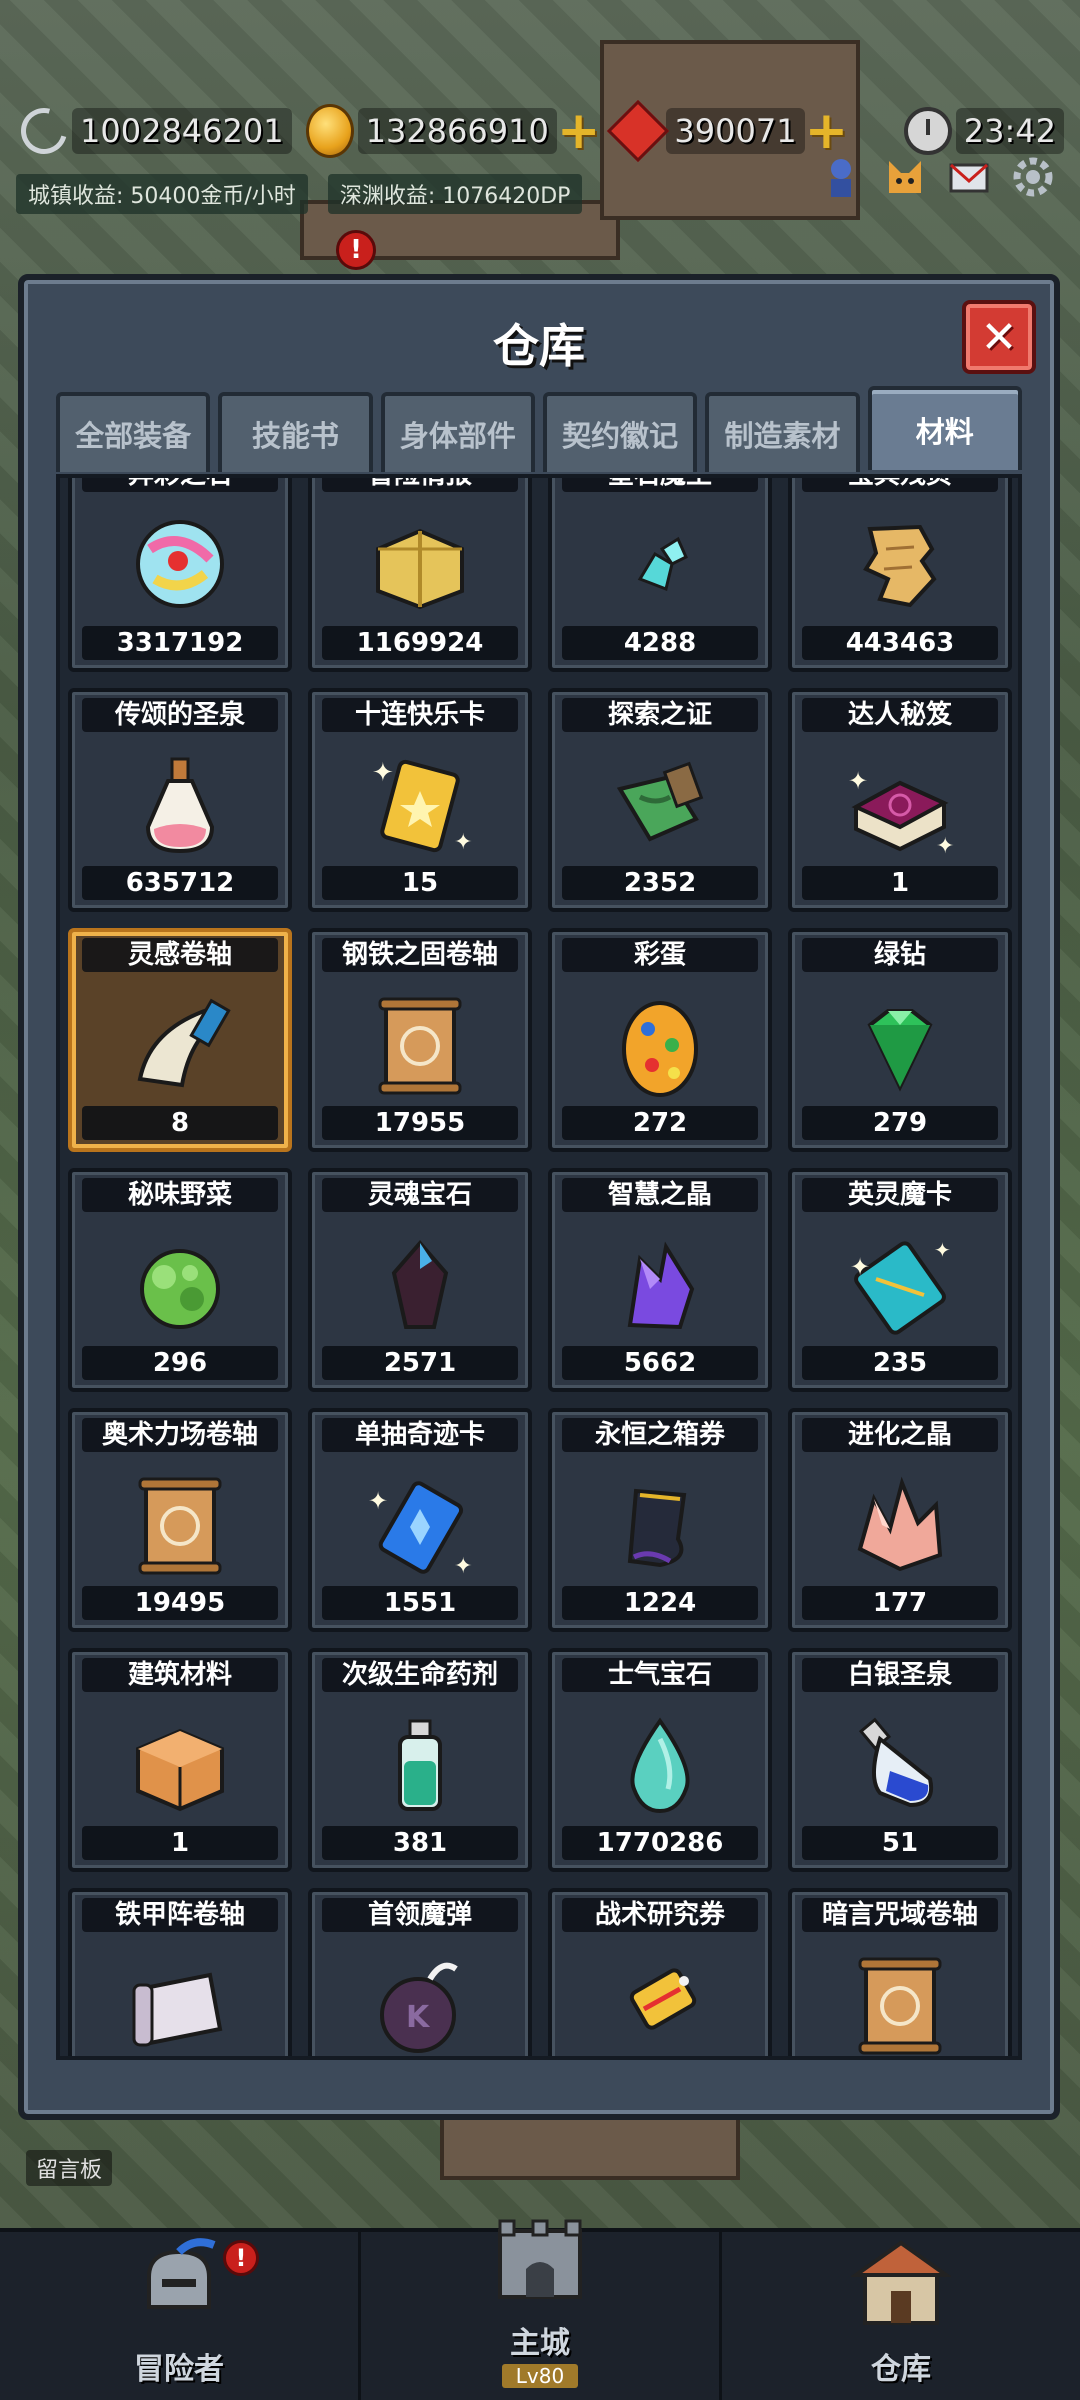  What do you see at coordinates (455, 194) in the screenshot?
I see `abyss-income: 深渊收益: 1076420DP` at bounding box center [455, 194].